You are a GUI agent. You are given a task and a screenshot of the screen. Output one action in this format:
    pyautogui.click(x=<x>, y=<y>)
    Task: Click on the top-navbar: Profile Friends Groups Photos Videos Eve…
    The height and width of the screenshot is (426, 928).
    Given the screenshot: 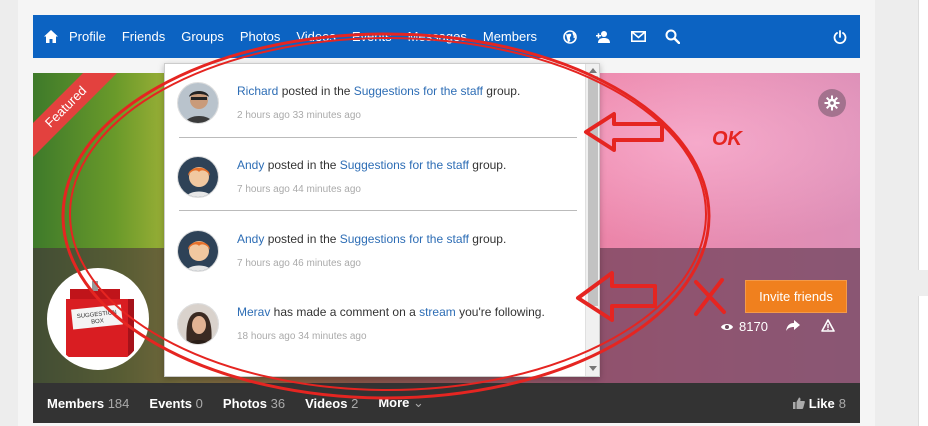 What is the action you would take?
    pyautogui.click(x=446, y=36)
    